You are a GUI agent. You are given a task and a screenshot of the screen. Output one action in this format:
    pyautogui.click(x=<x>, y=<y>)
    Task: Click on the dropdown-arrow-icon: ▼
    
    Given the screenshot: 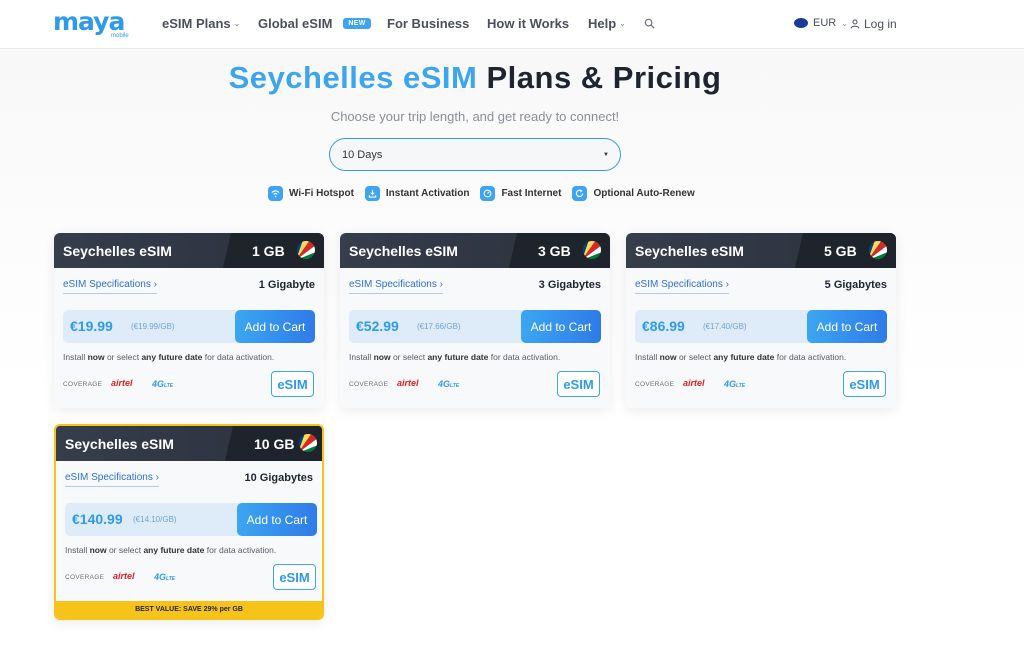 What is the action you would take?
    pyautogui.click(x=606, y=155)
    